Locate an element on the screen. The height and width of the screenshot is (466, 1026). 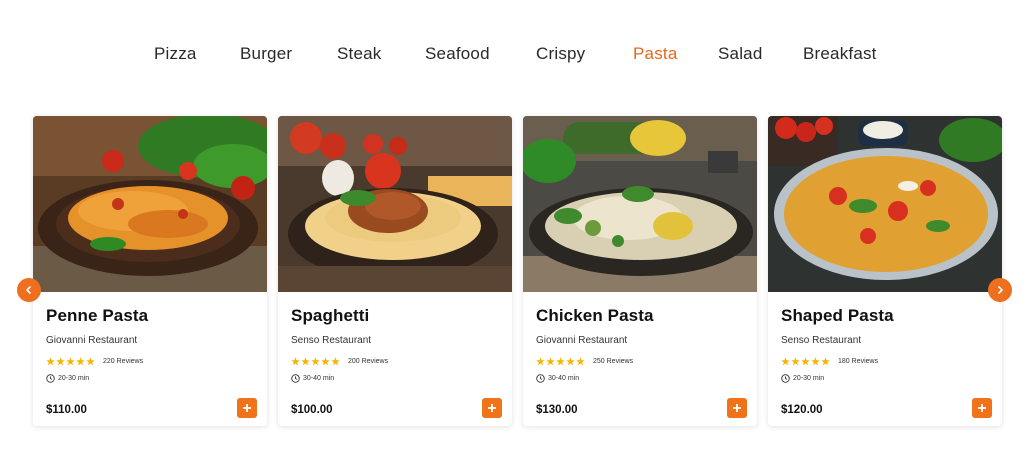
review-count: 250 Reviews is located at coordinates (613, 361).